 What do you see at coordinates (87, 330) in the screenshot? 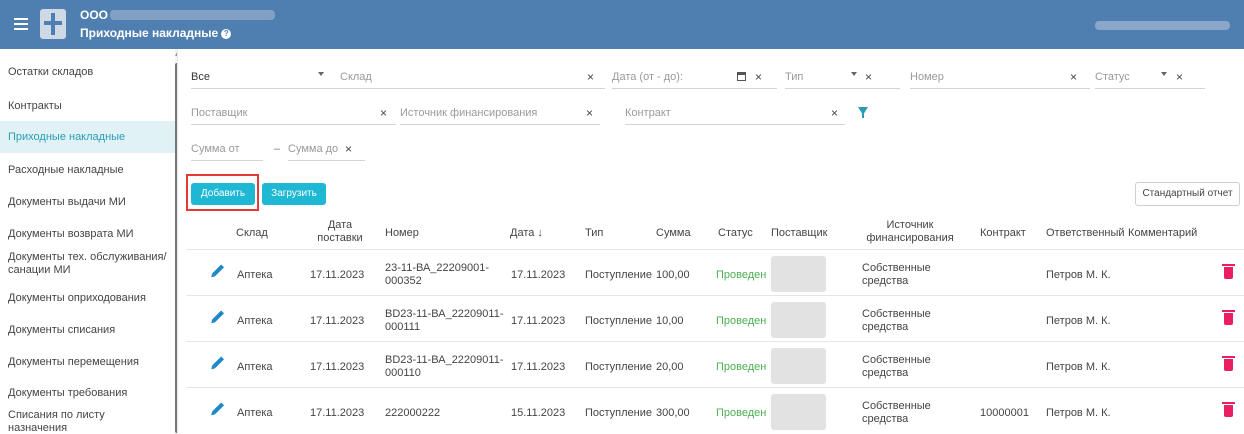
I see `sidebar-item-writeoff-docs: Документы списания` at bounding box center [87, 330].